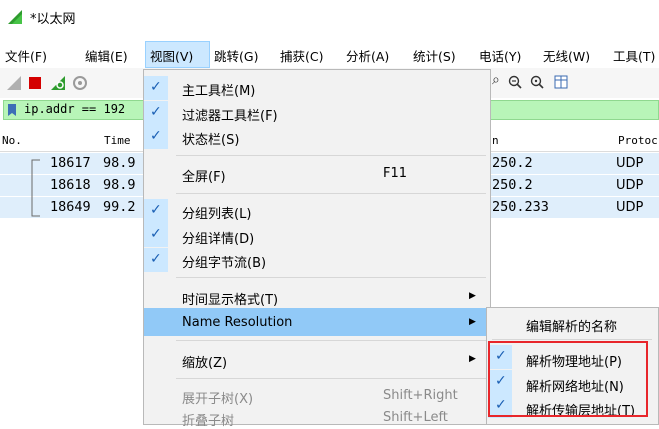 The image size is (659, 429). Describe the element at coordinates (35, 83) in the screenshot. I see `stop-capture-icon` at that location.